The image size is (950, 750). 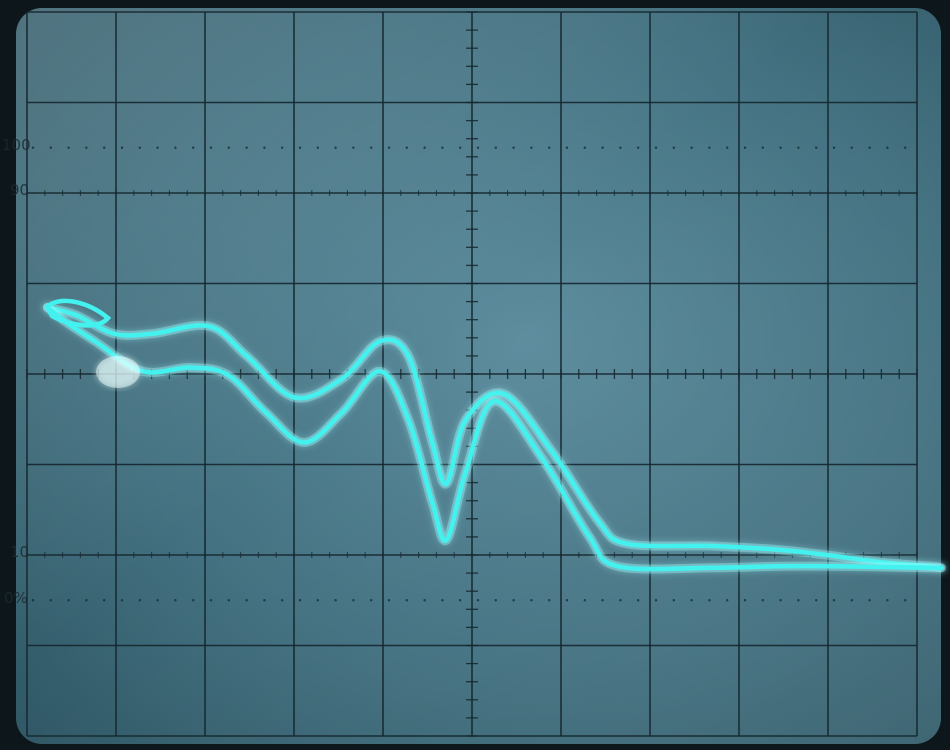 What do you see at coordinates (118, 372) in the screenshot?
I see `phosphor-hotspot` at bounding box center [118, 372].